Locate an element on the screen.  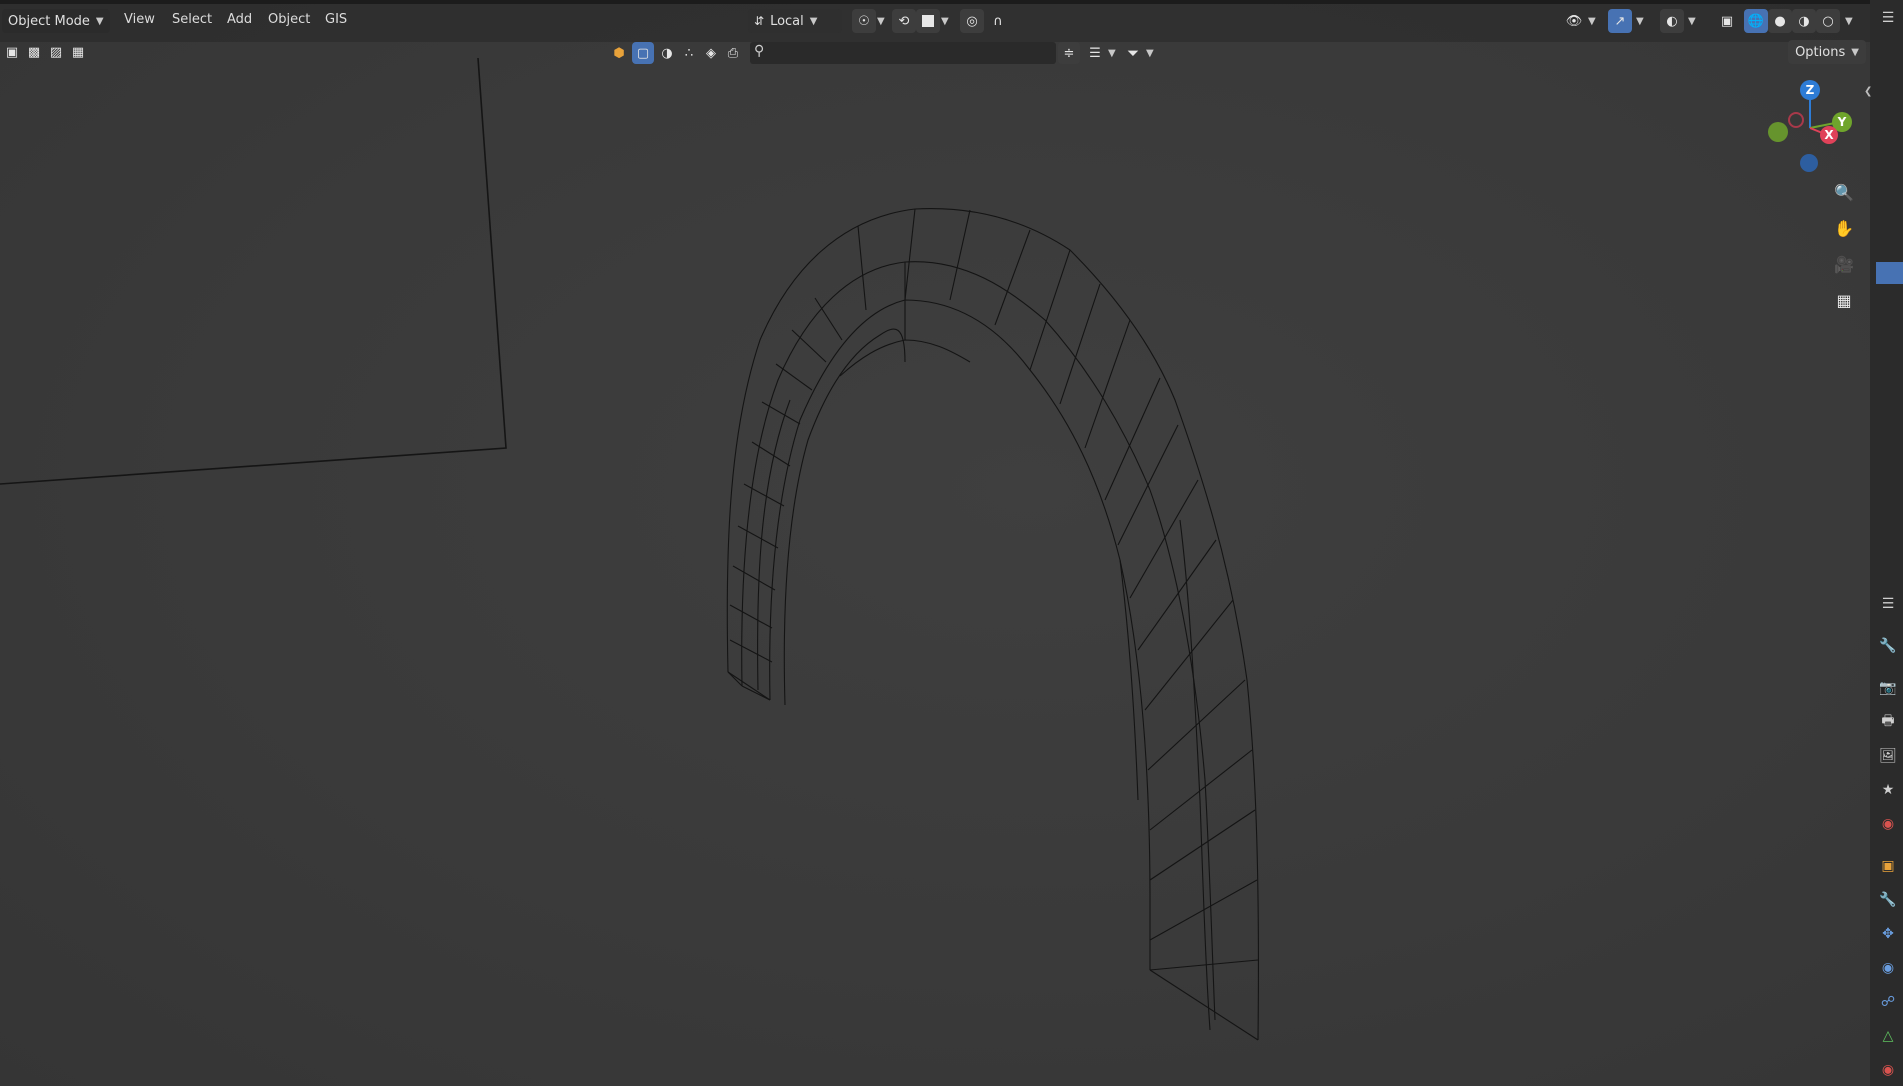
menu-select: Select is located at coordinates (192, 19).